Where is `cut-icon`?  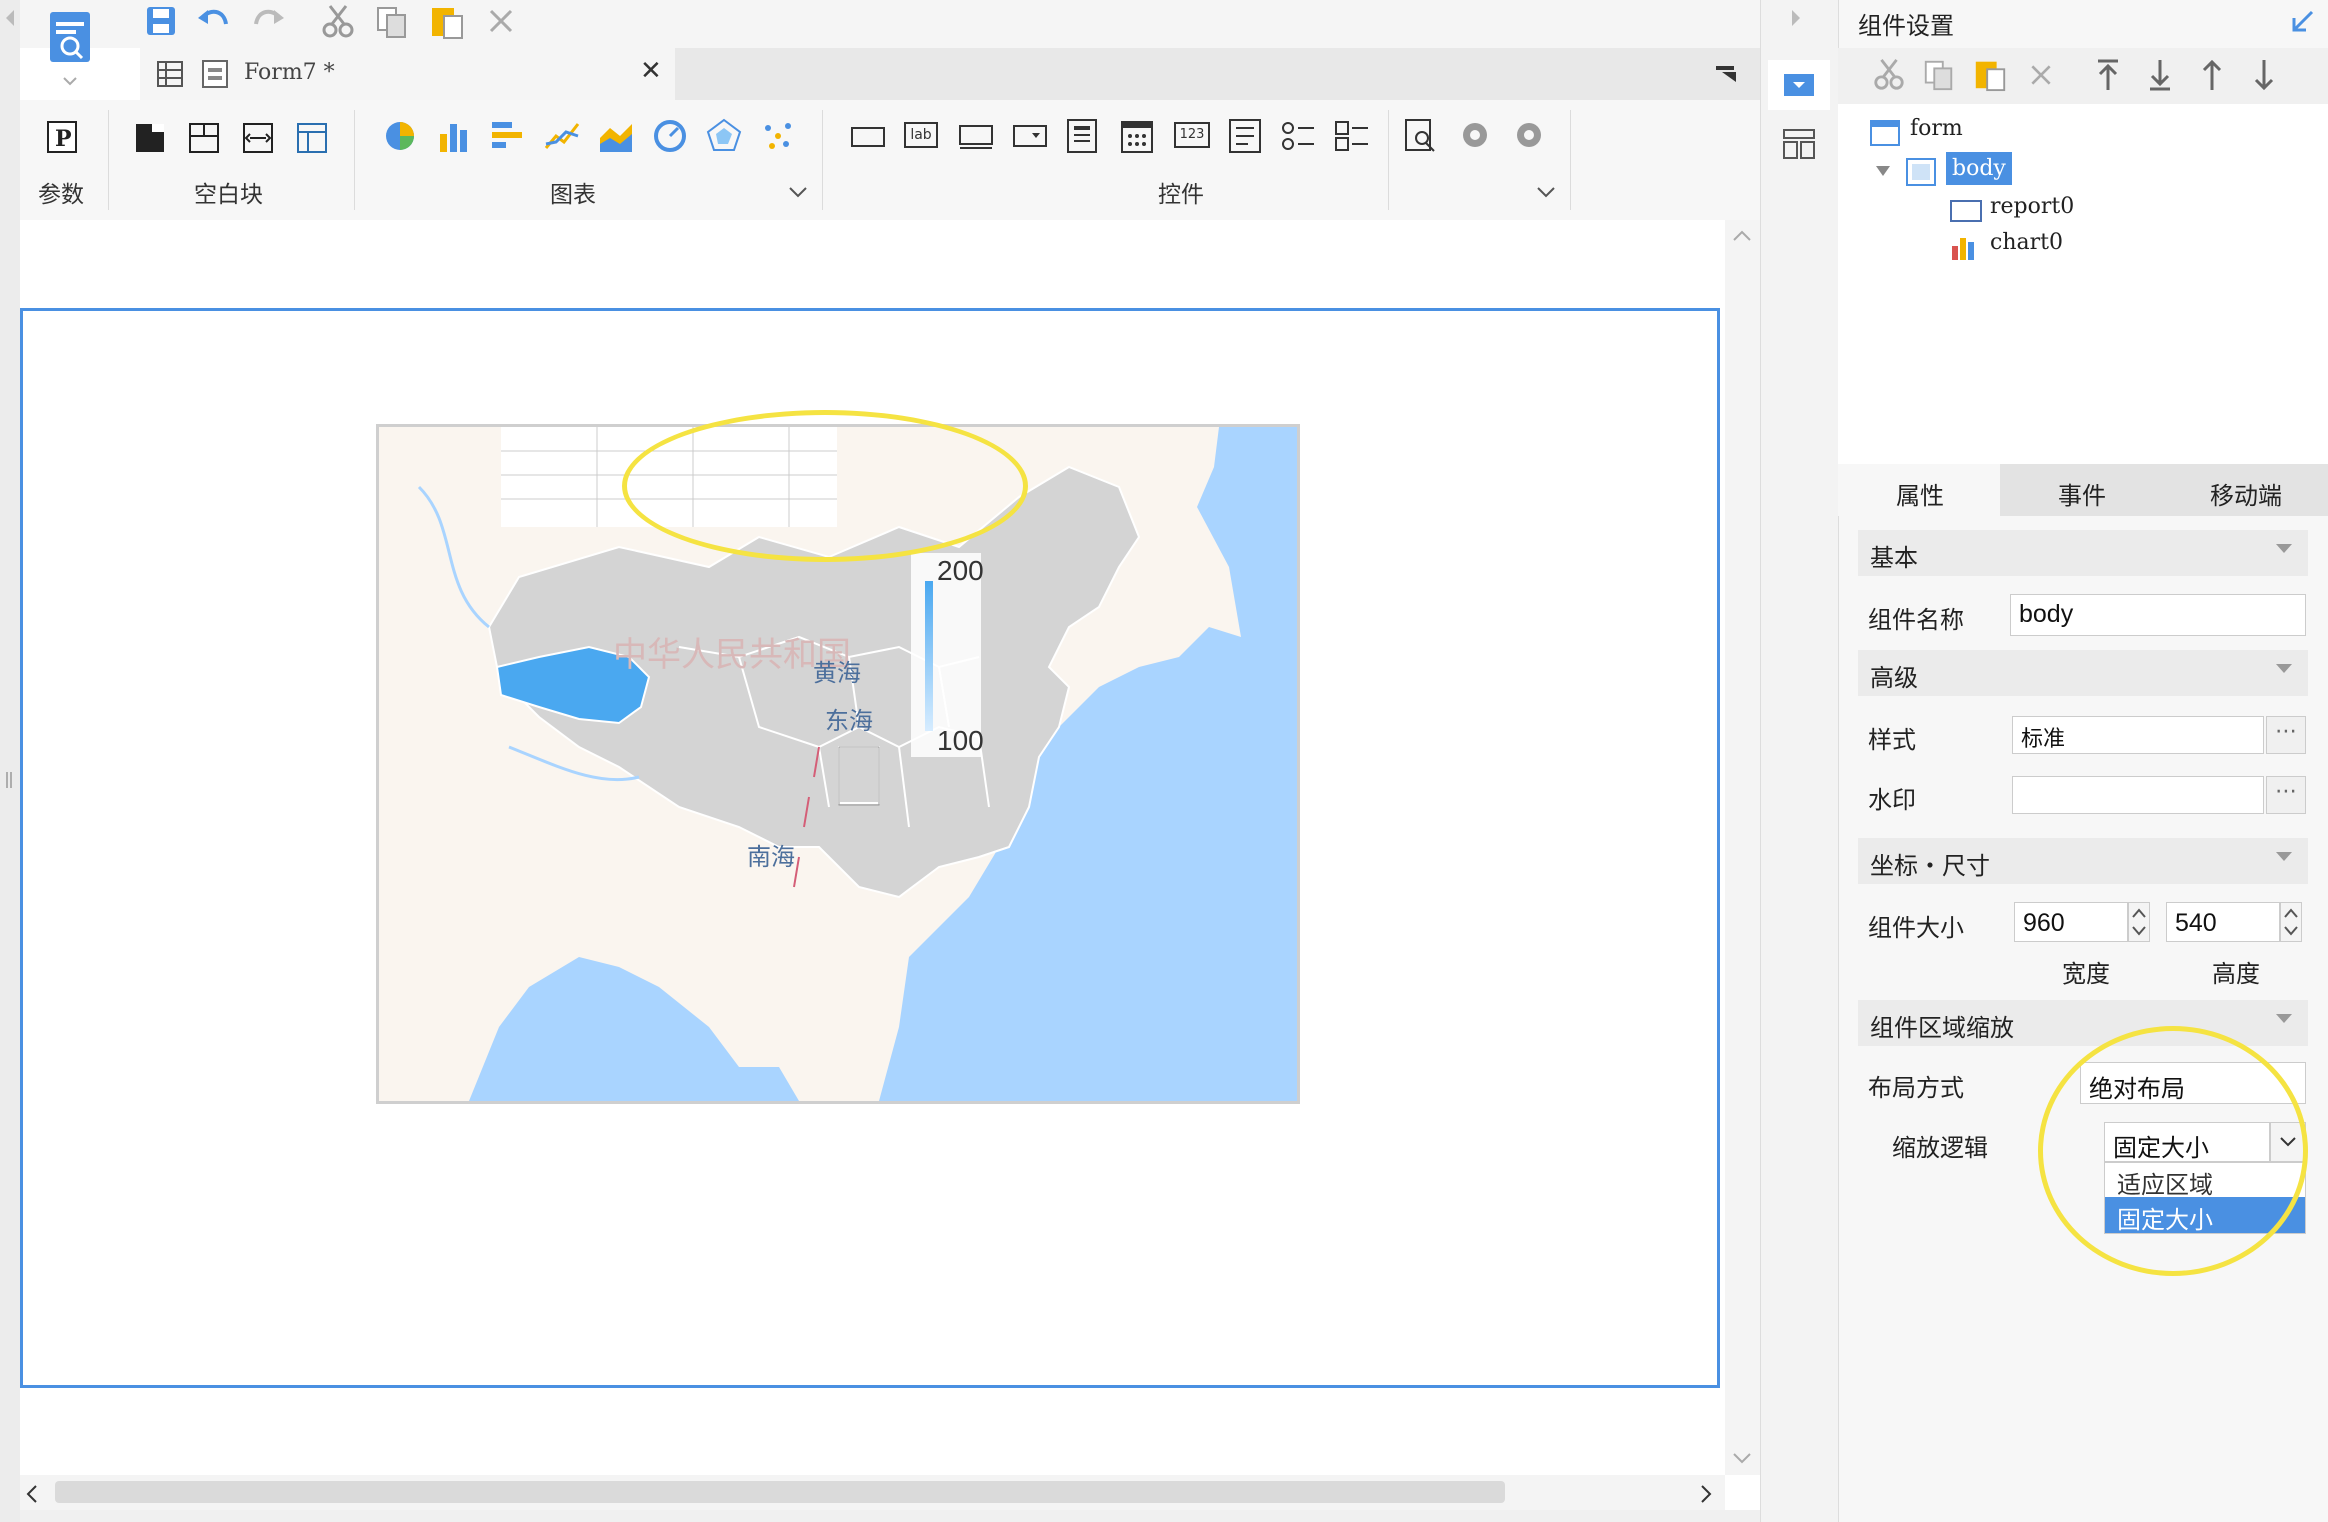 cut-icon is located at coordinates (338, 22).